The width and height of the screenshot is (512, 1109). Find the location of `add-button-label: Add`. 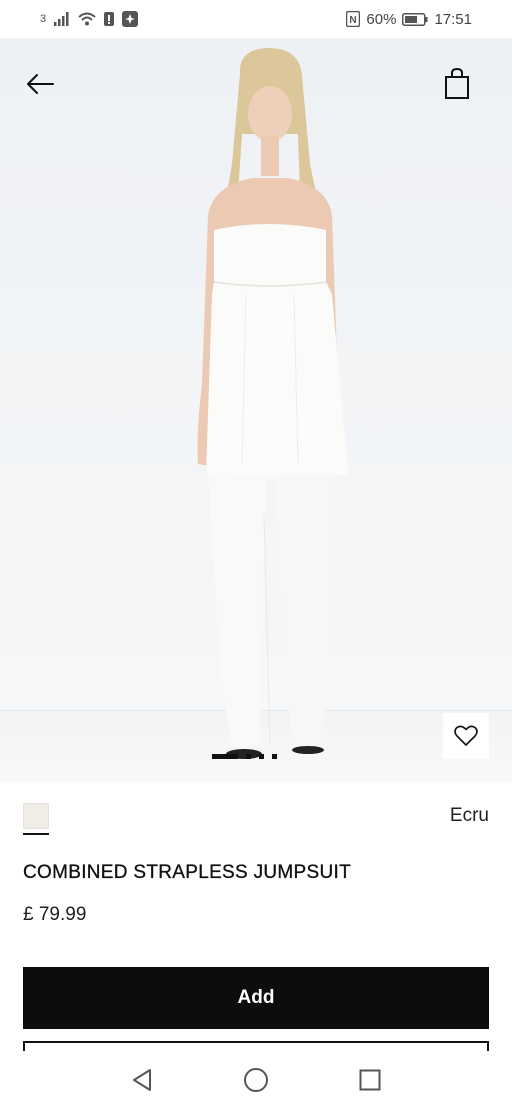

add-button-label: Add is located at coordinates (256, 997).